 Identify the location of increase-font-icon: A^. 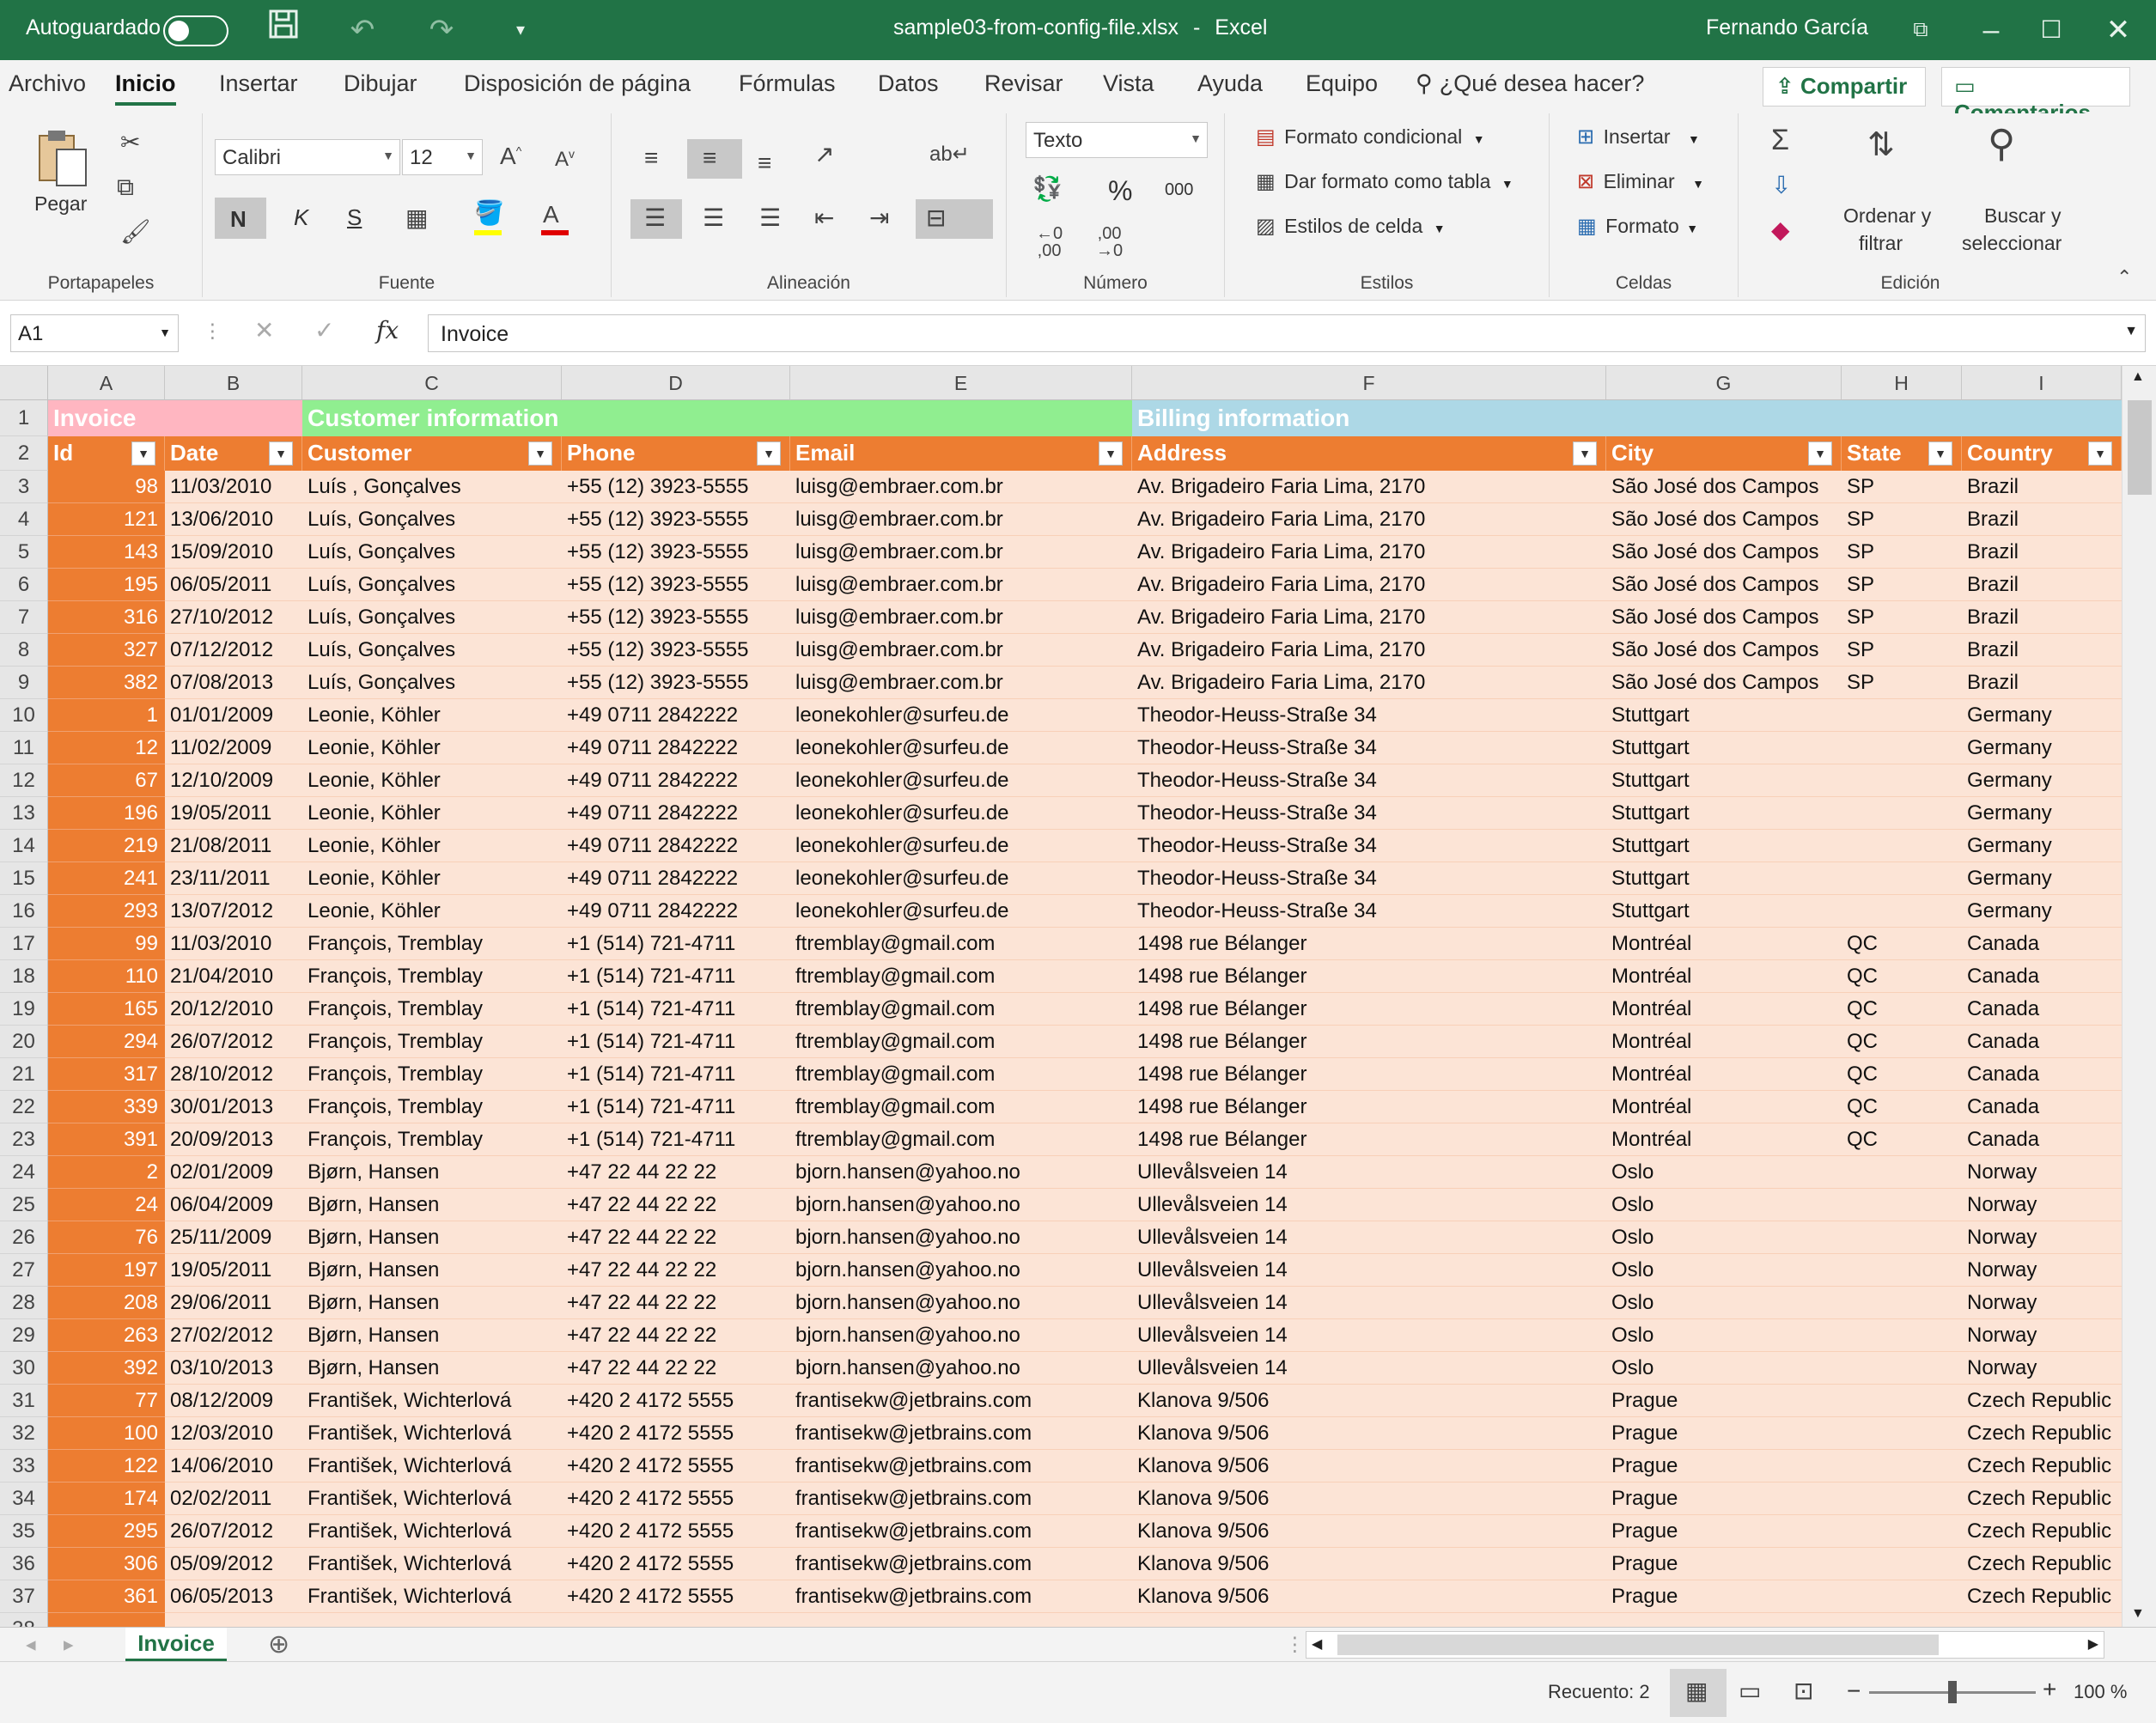
(510, 156).